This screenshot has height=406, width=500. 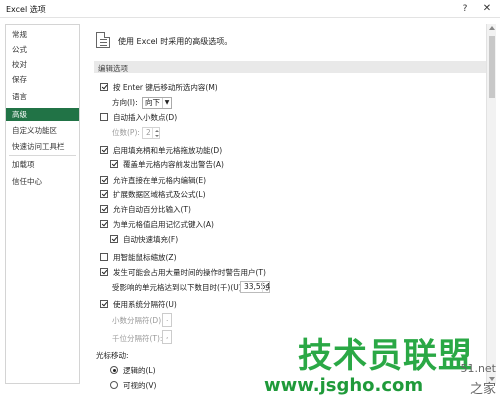 What do you see at coordinates (492, 379) in the screenshot?
I see `scroll-down-icon` at bounding box center [492, 379].